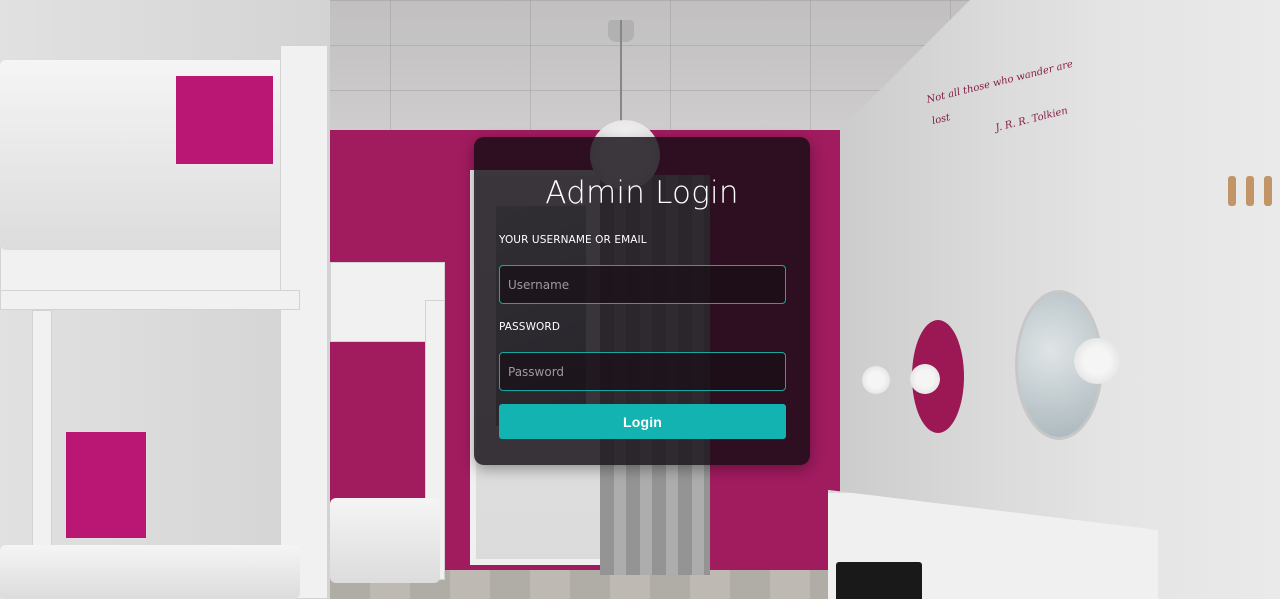  I want to click on page-title: Admin Login, so click(642, 193).